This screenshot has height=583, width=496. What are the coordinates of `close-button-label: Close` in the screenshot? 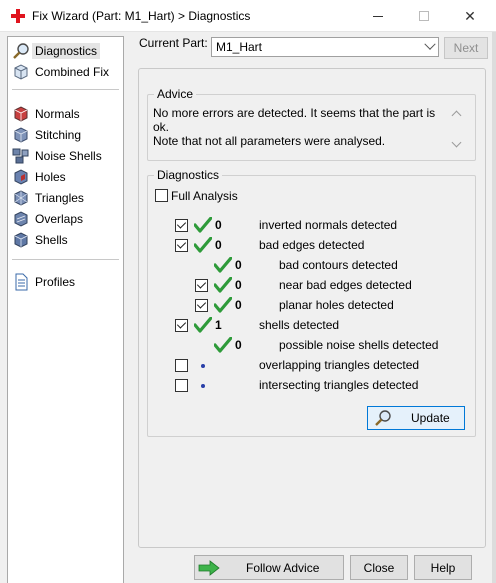 It's located at (379, 567).